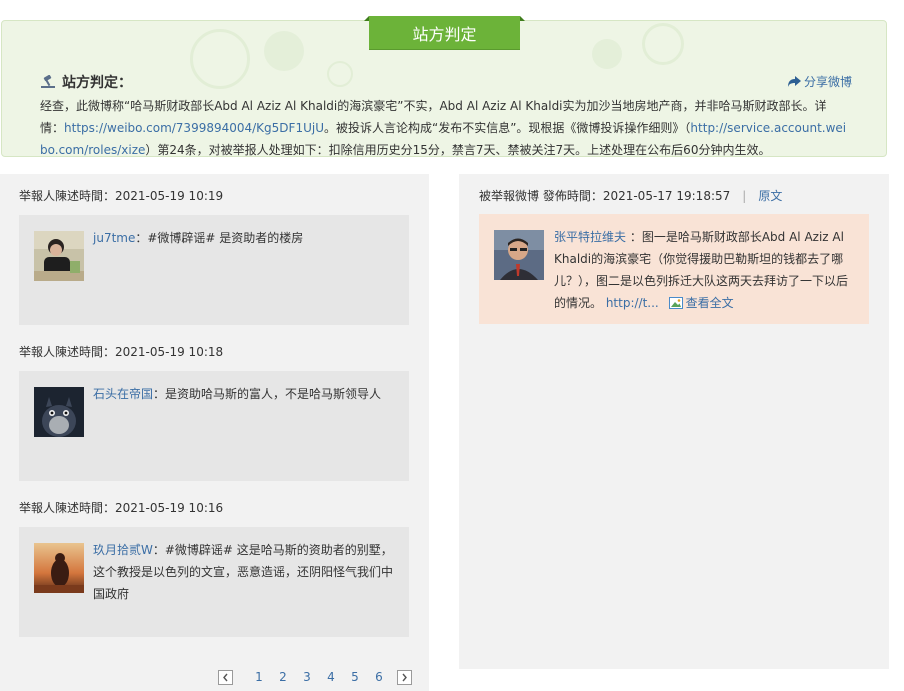 The height and width of the screenshot is (691, 904). What do you see at coordinates (114, 238) in the screenshot?
I see `reporter-username: ju7tme` at bounding box center [114, 238].